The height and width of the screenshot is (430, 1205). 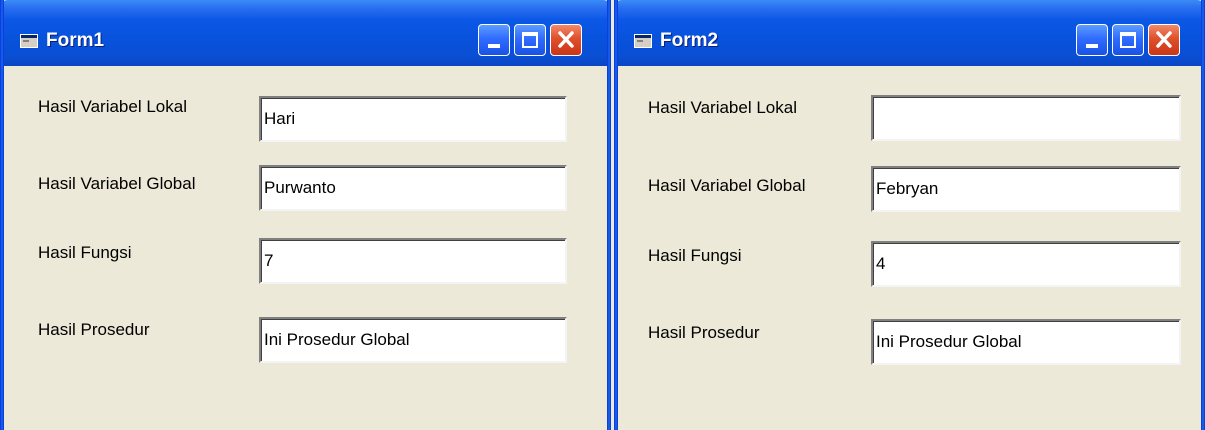 What do you see at coordinates (909, 33) in the screenshot?
I see `form2-titlebar: Form2` at bounding box center [909, 33].